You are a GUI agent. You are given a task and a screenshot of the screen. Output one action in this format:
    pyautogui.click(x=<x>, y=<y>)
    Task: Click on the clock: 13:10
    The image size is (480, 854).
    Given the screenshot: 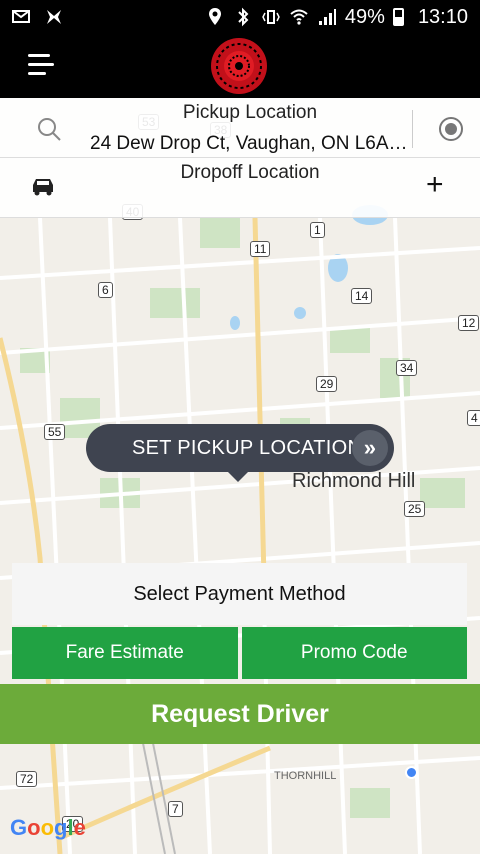 What is the action you would take?
    pyautogui.click(x=442, y=16)
    